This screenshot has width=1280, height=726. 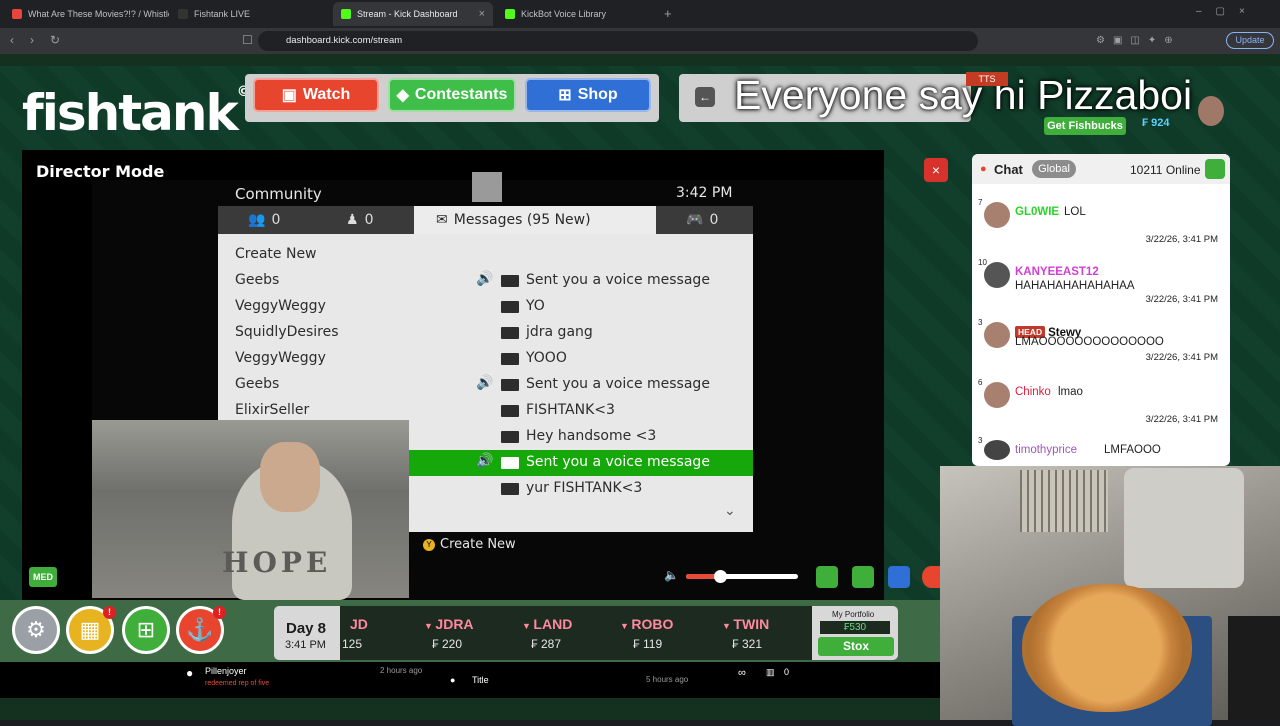 I want to click on chat-message: 3 timothyprice LMFAOOO, so click(x=1100, y=449).